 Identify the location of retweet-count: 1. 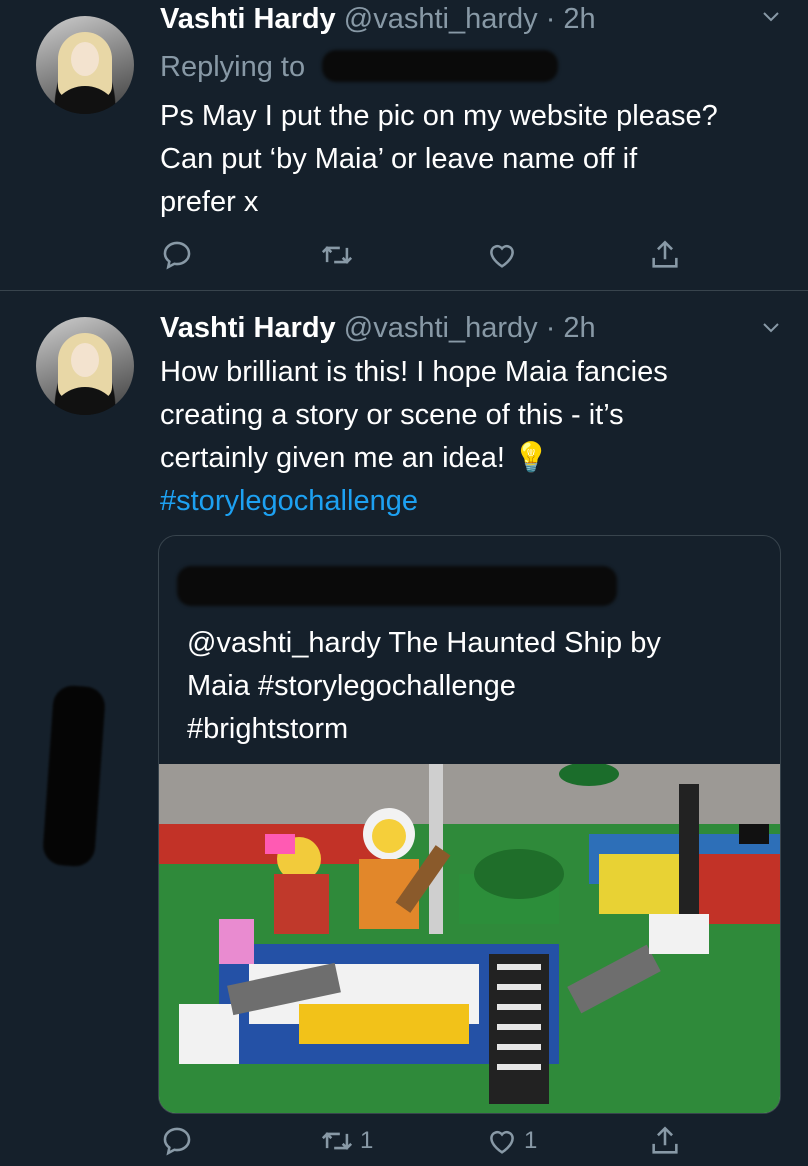
(367, 1140).